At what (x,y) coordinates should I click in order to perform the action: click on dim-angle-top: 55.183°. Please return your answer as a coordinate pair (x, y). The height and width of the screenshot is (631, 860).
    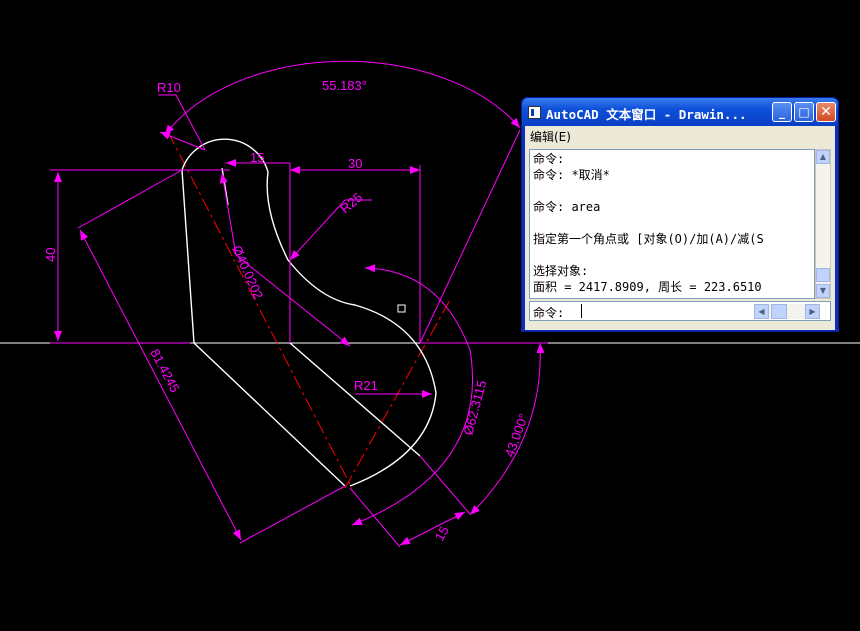
    Looking at the image, I should click on (344, 85).